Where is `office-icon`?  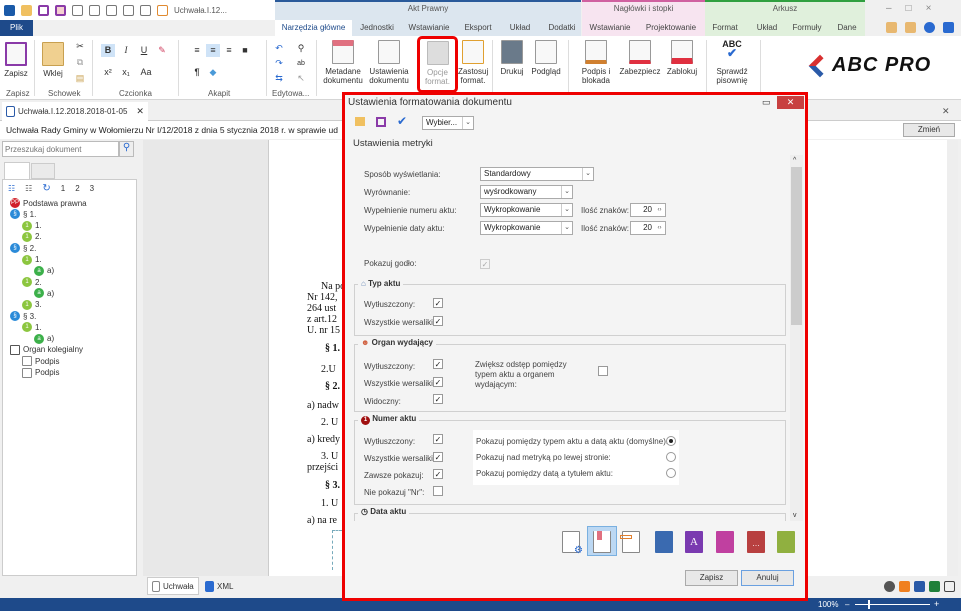
office-icon is located at coordinates (904, 586).